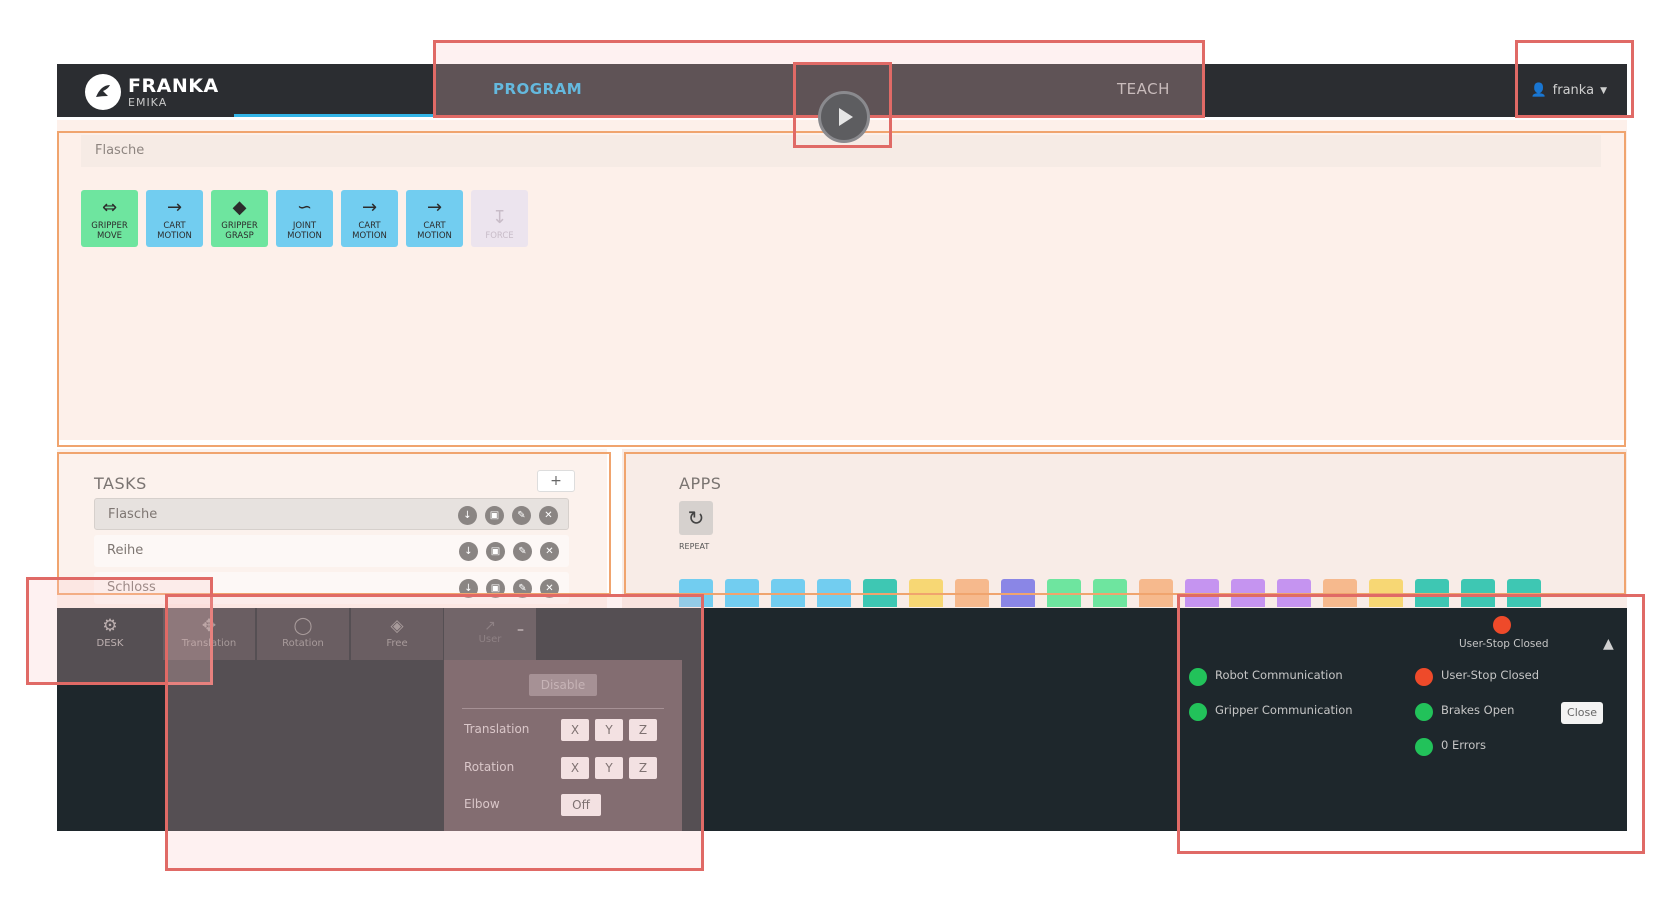 This screenshot has height=907, width=1680. What do you see at coordinates (239, 236) in the screenshot?
I see `skill-label: GRASP` at bounding box center [239, 236].